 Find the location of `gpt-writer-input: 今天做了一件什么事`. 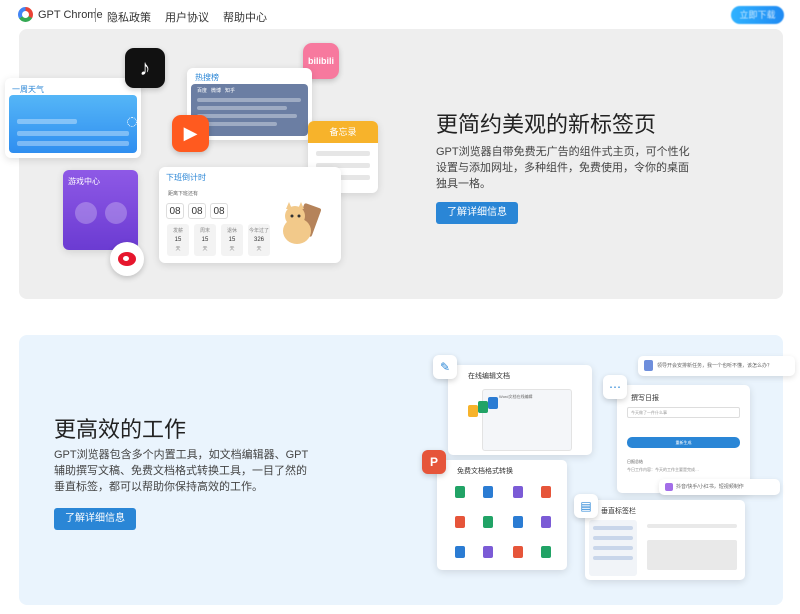

gpt-writer-input: 今天做了一件什么事 is located at coordinates (683, 412).